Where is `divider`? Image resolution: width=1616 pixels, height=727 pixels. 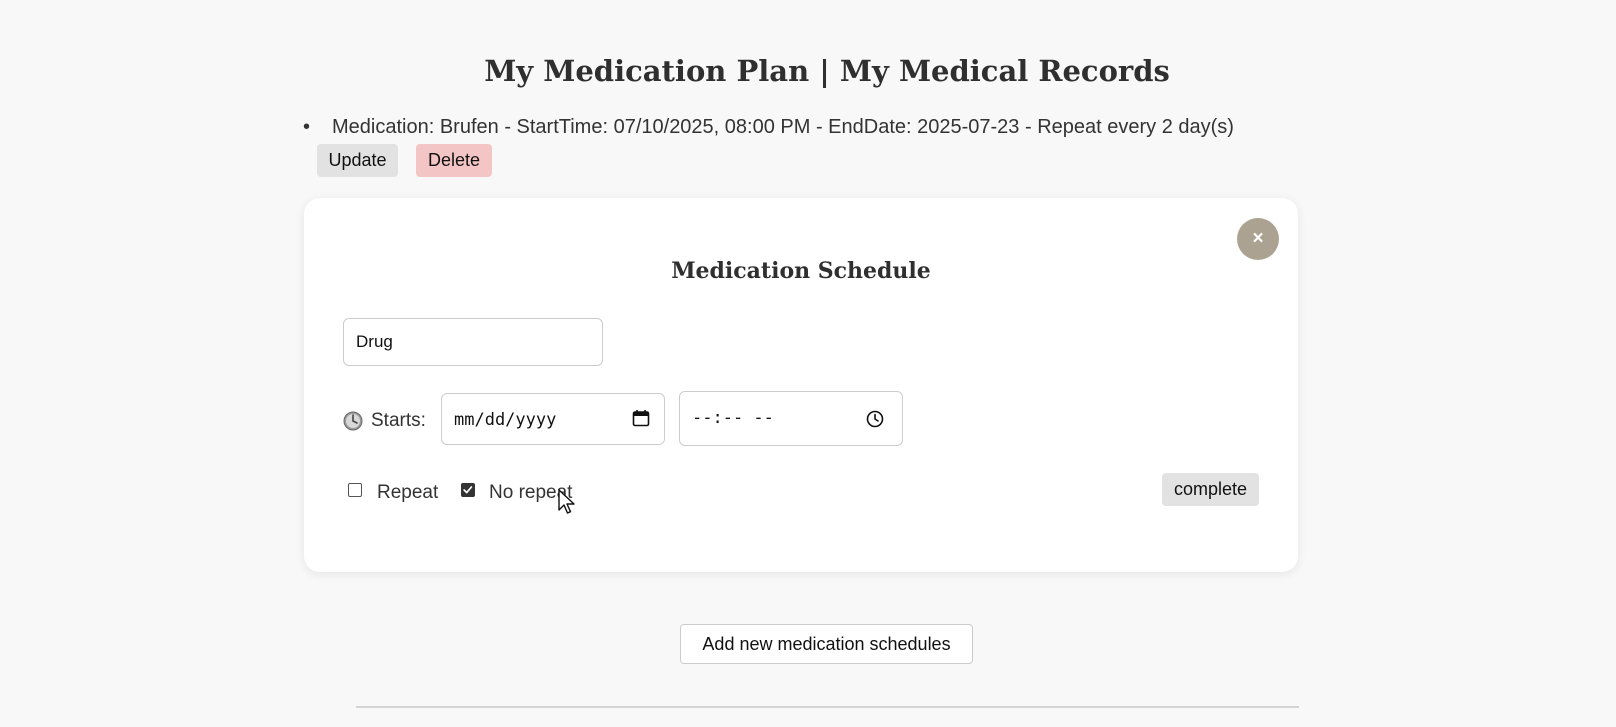 divider is located at coordinates (827, 707).